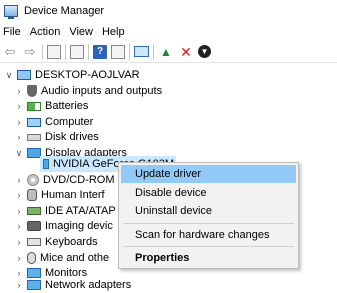 Image resolution: width=337 pixels, height=293 pixels. What do you see at coordinates (32, 91) in the screenshot?
I see `audio-icon` at bounding box center [32, 91].